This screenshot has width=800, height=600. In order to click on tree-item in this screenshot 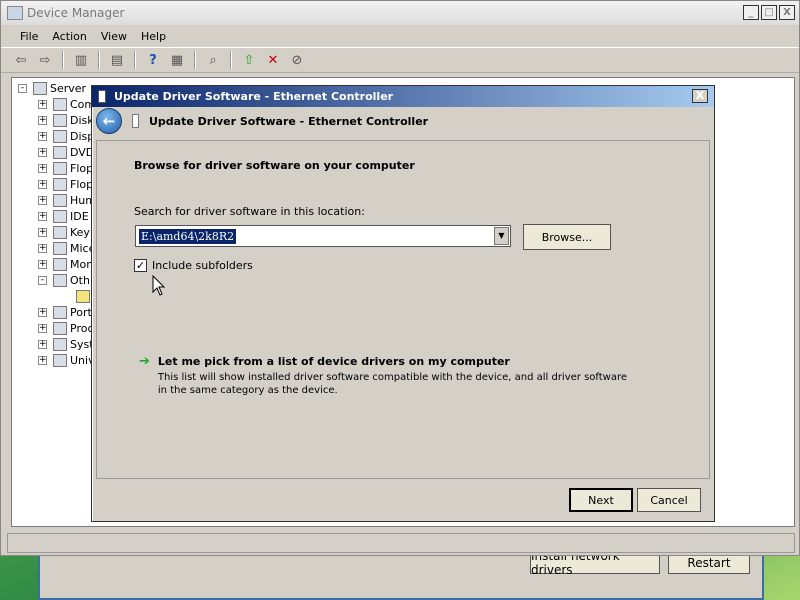, I will do `click(81, 296)`.